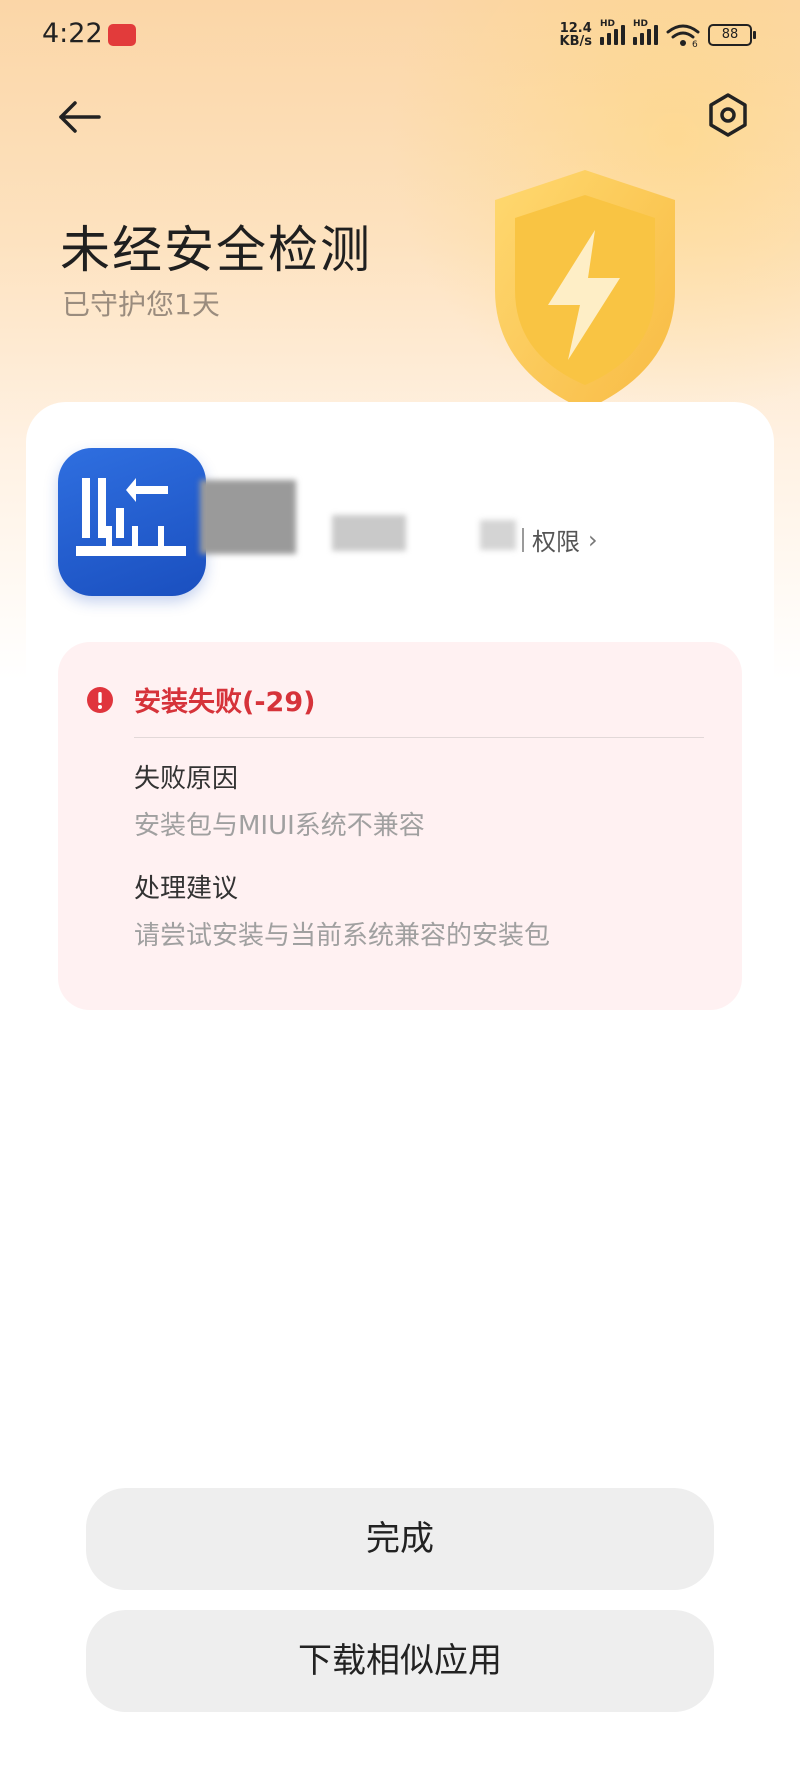 The image size is (800, 1778). What do you see at coordinates (683, 35) in the screenshot?
I see `wifi-icon: 6` at bounding box center [683, 35].